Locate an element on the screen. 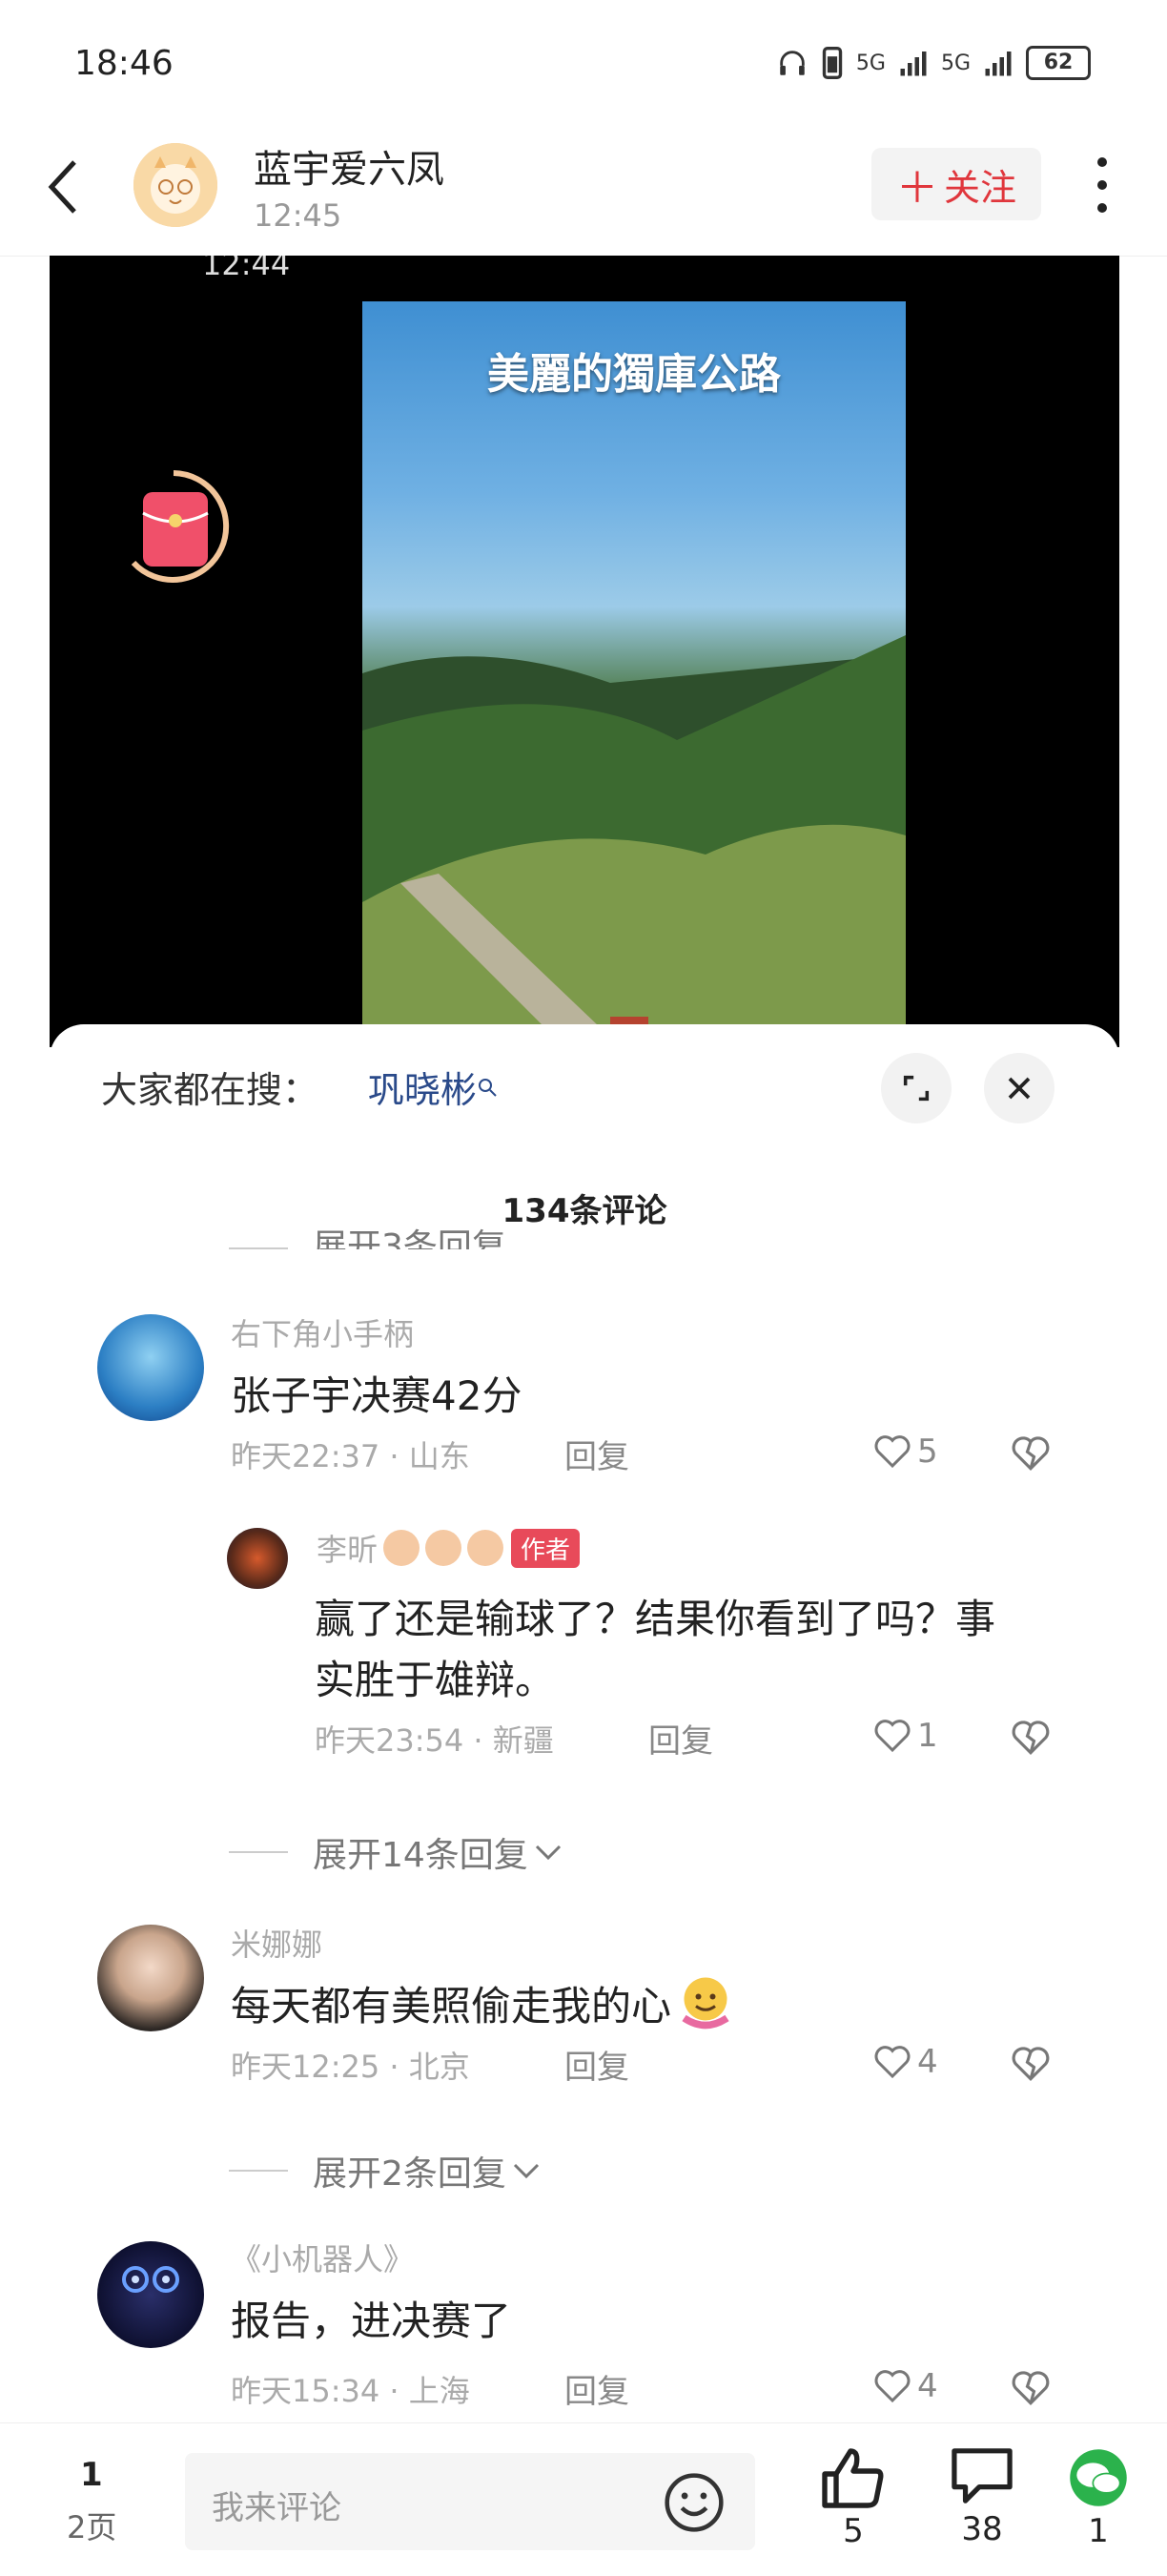  close-button is located at coordinates (1019, 1088).